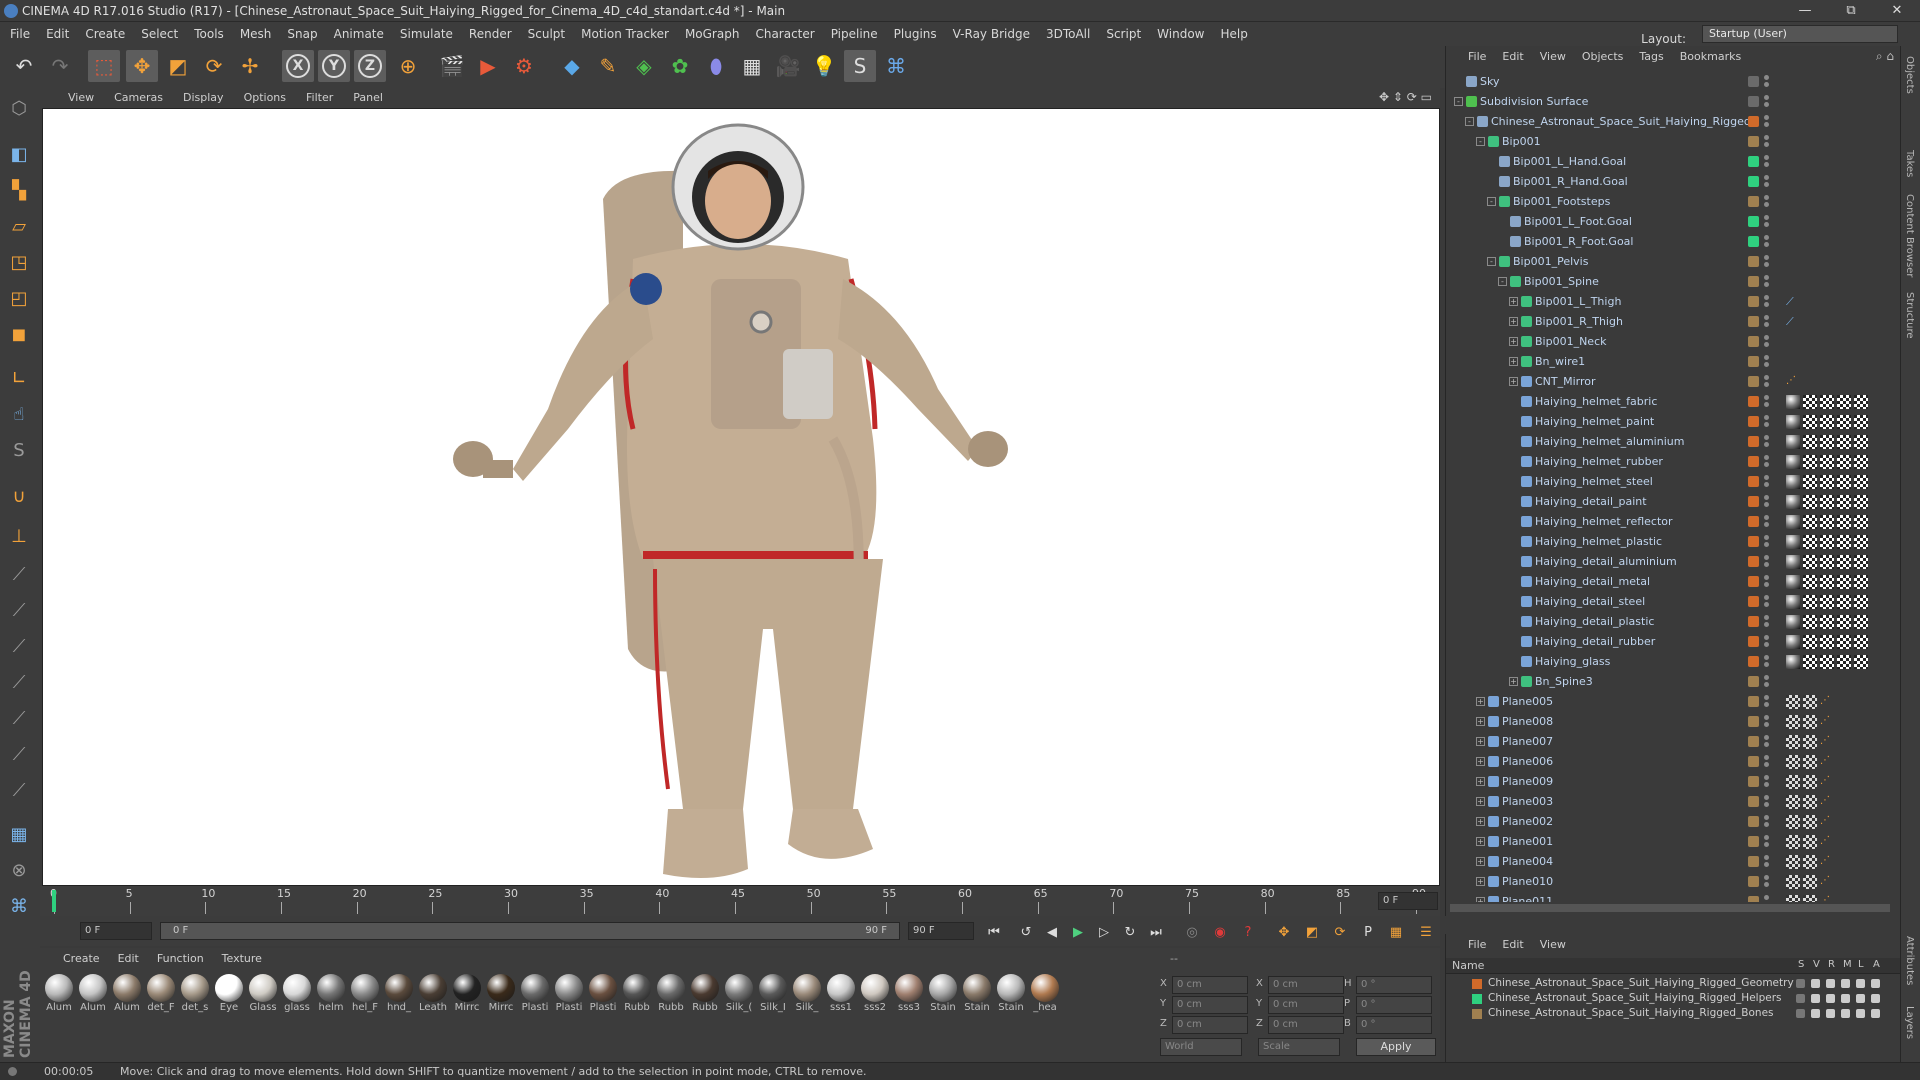 This screenshot has height=1080, width=1920. Describe the element at coordinates (1666, 542) in the screenshot. I see `object-row: Haiying_helmet_plastic` at that location.